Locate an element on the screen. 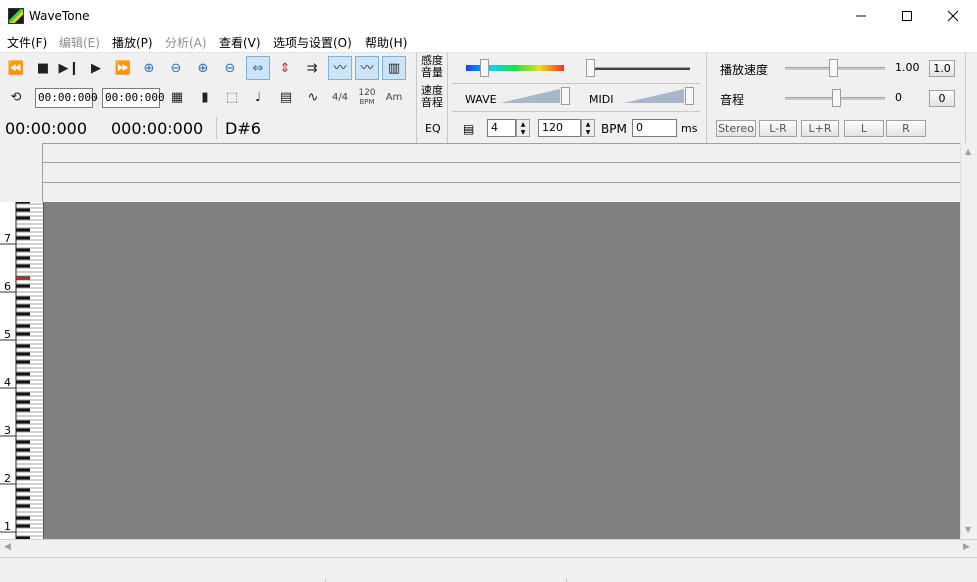 This screenshot has width=977, height=582. bpm-input: 120 is located at coordinates (559, 128).